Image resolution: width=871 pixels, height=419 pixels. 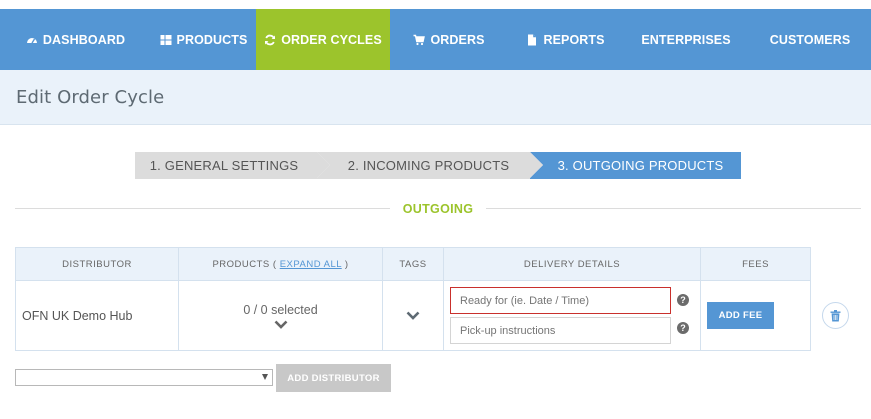 I want to click on remove-distributor-button, so click(x=835, y=315).